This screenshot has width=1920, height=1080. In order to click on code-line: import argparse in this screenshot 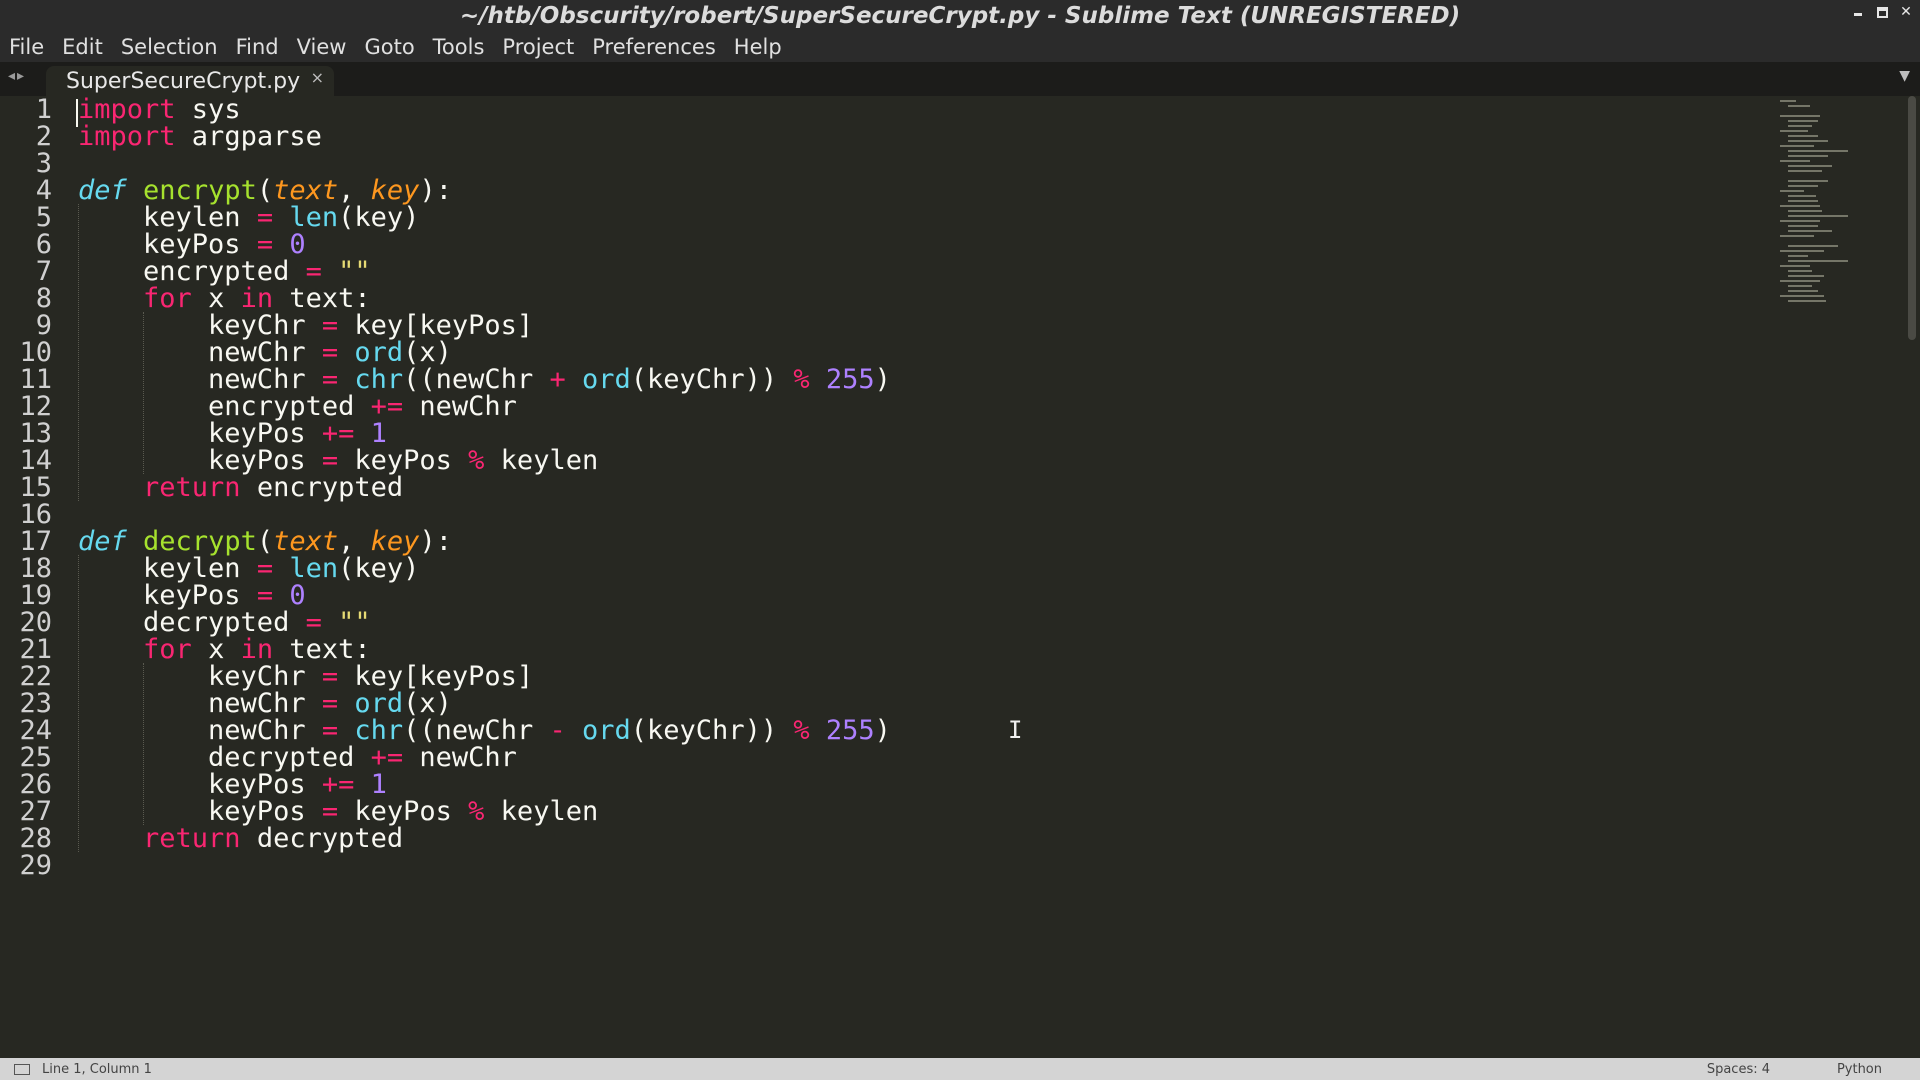, I will do `click(200, 136)`.